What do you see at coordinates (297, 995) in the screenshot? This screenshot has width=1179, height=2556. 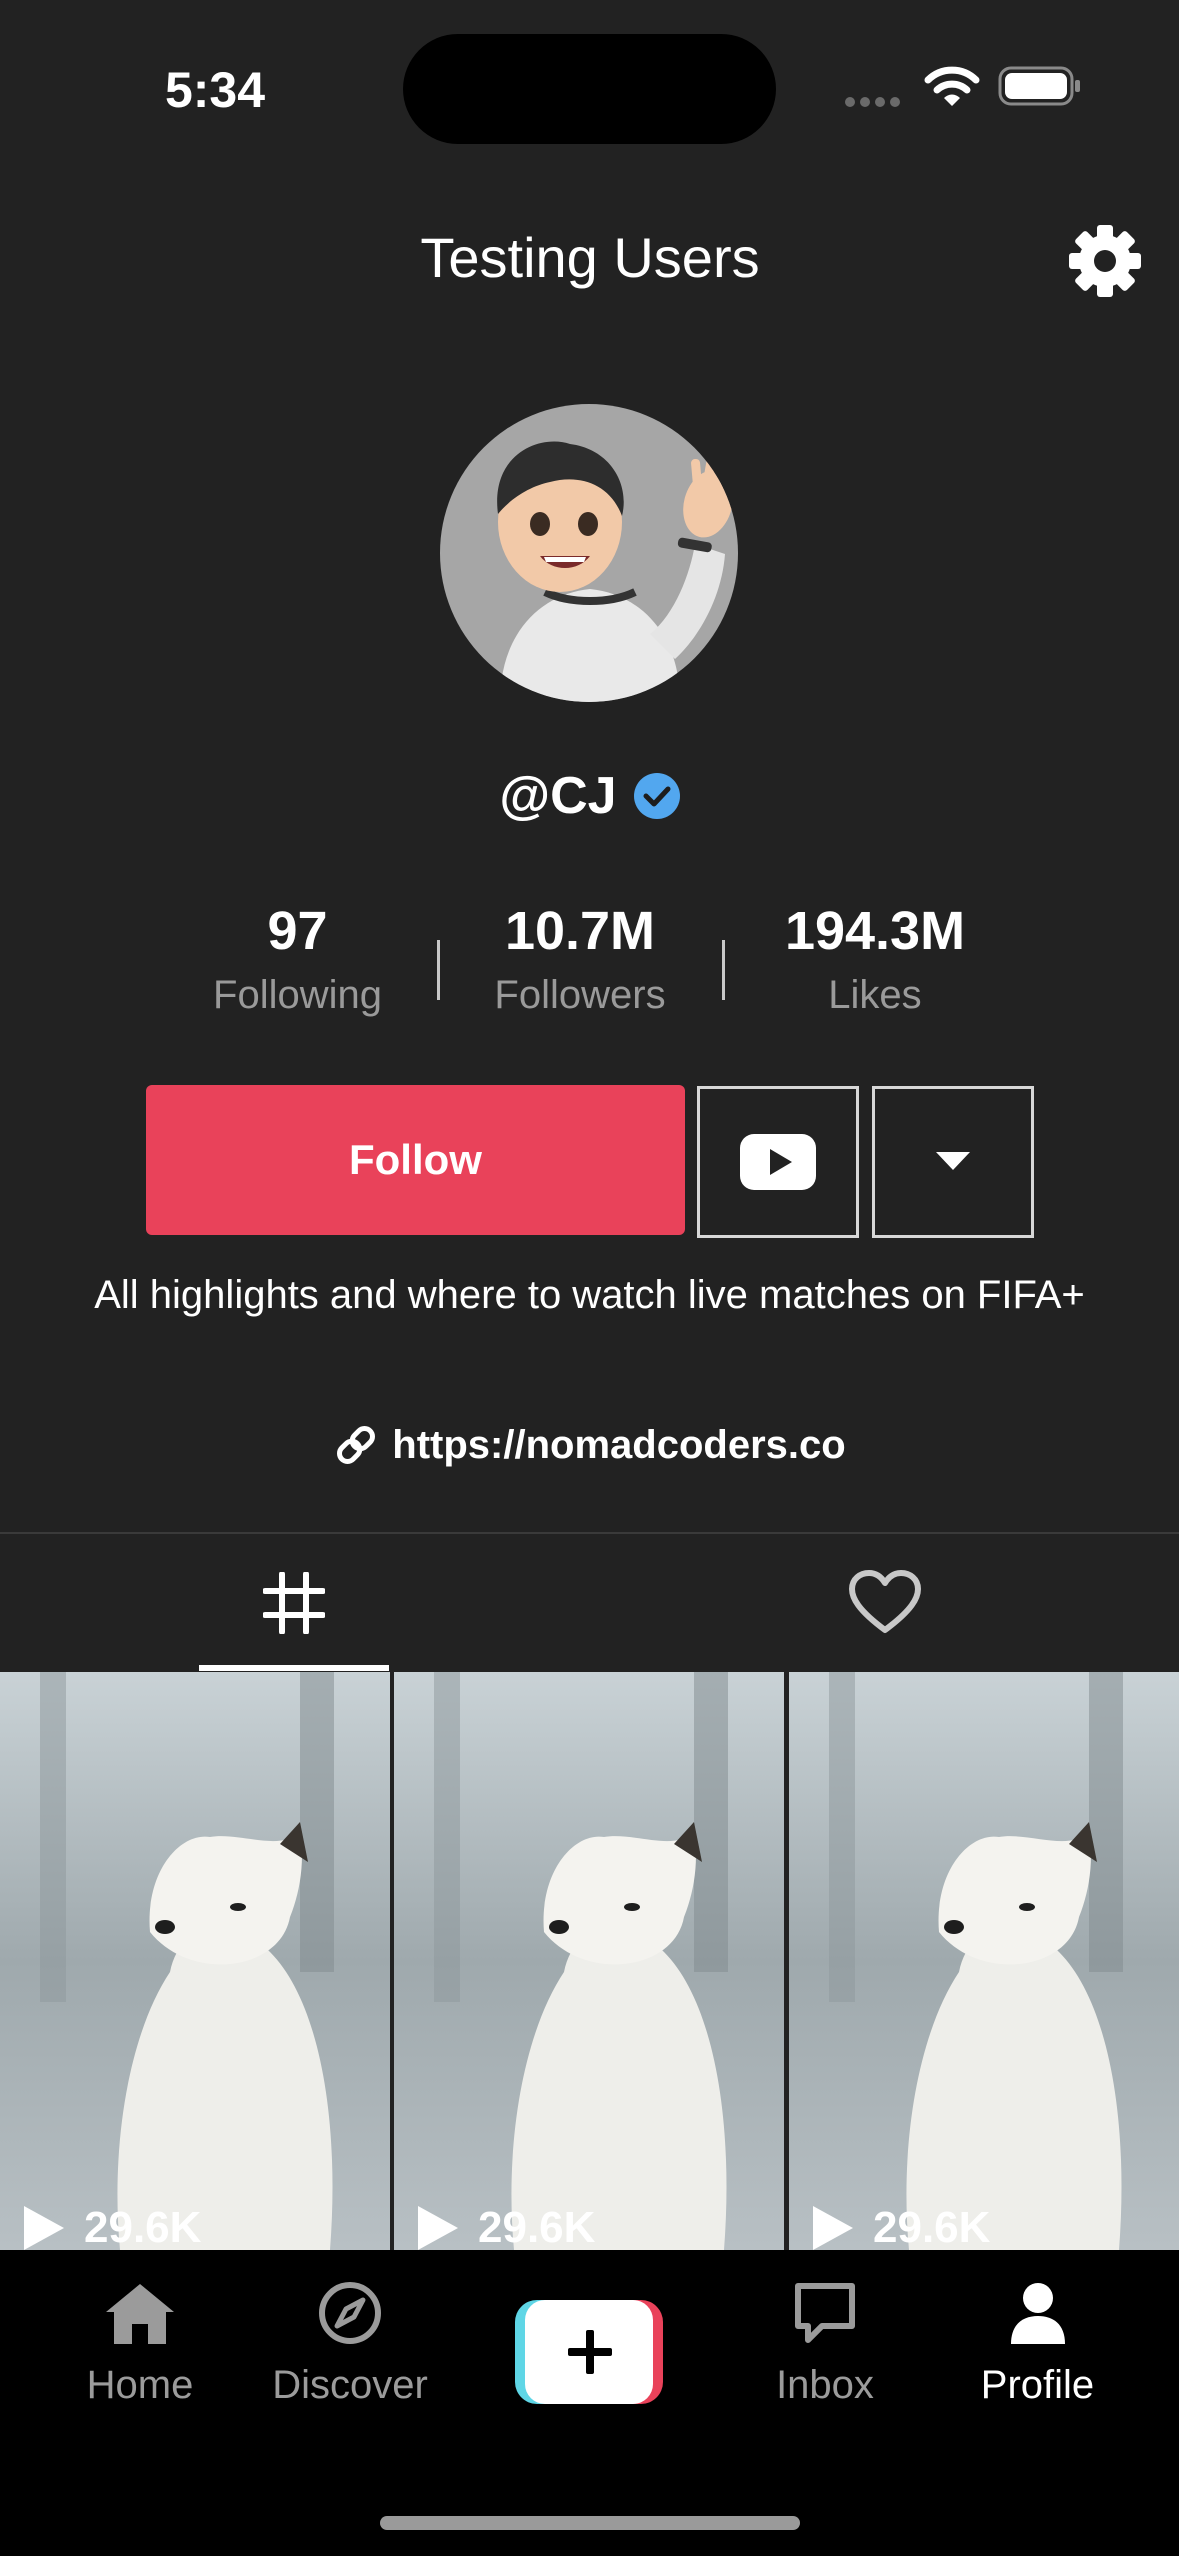 I see `stat-label: Following` at bounding box center [297, 995].